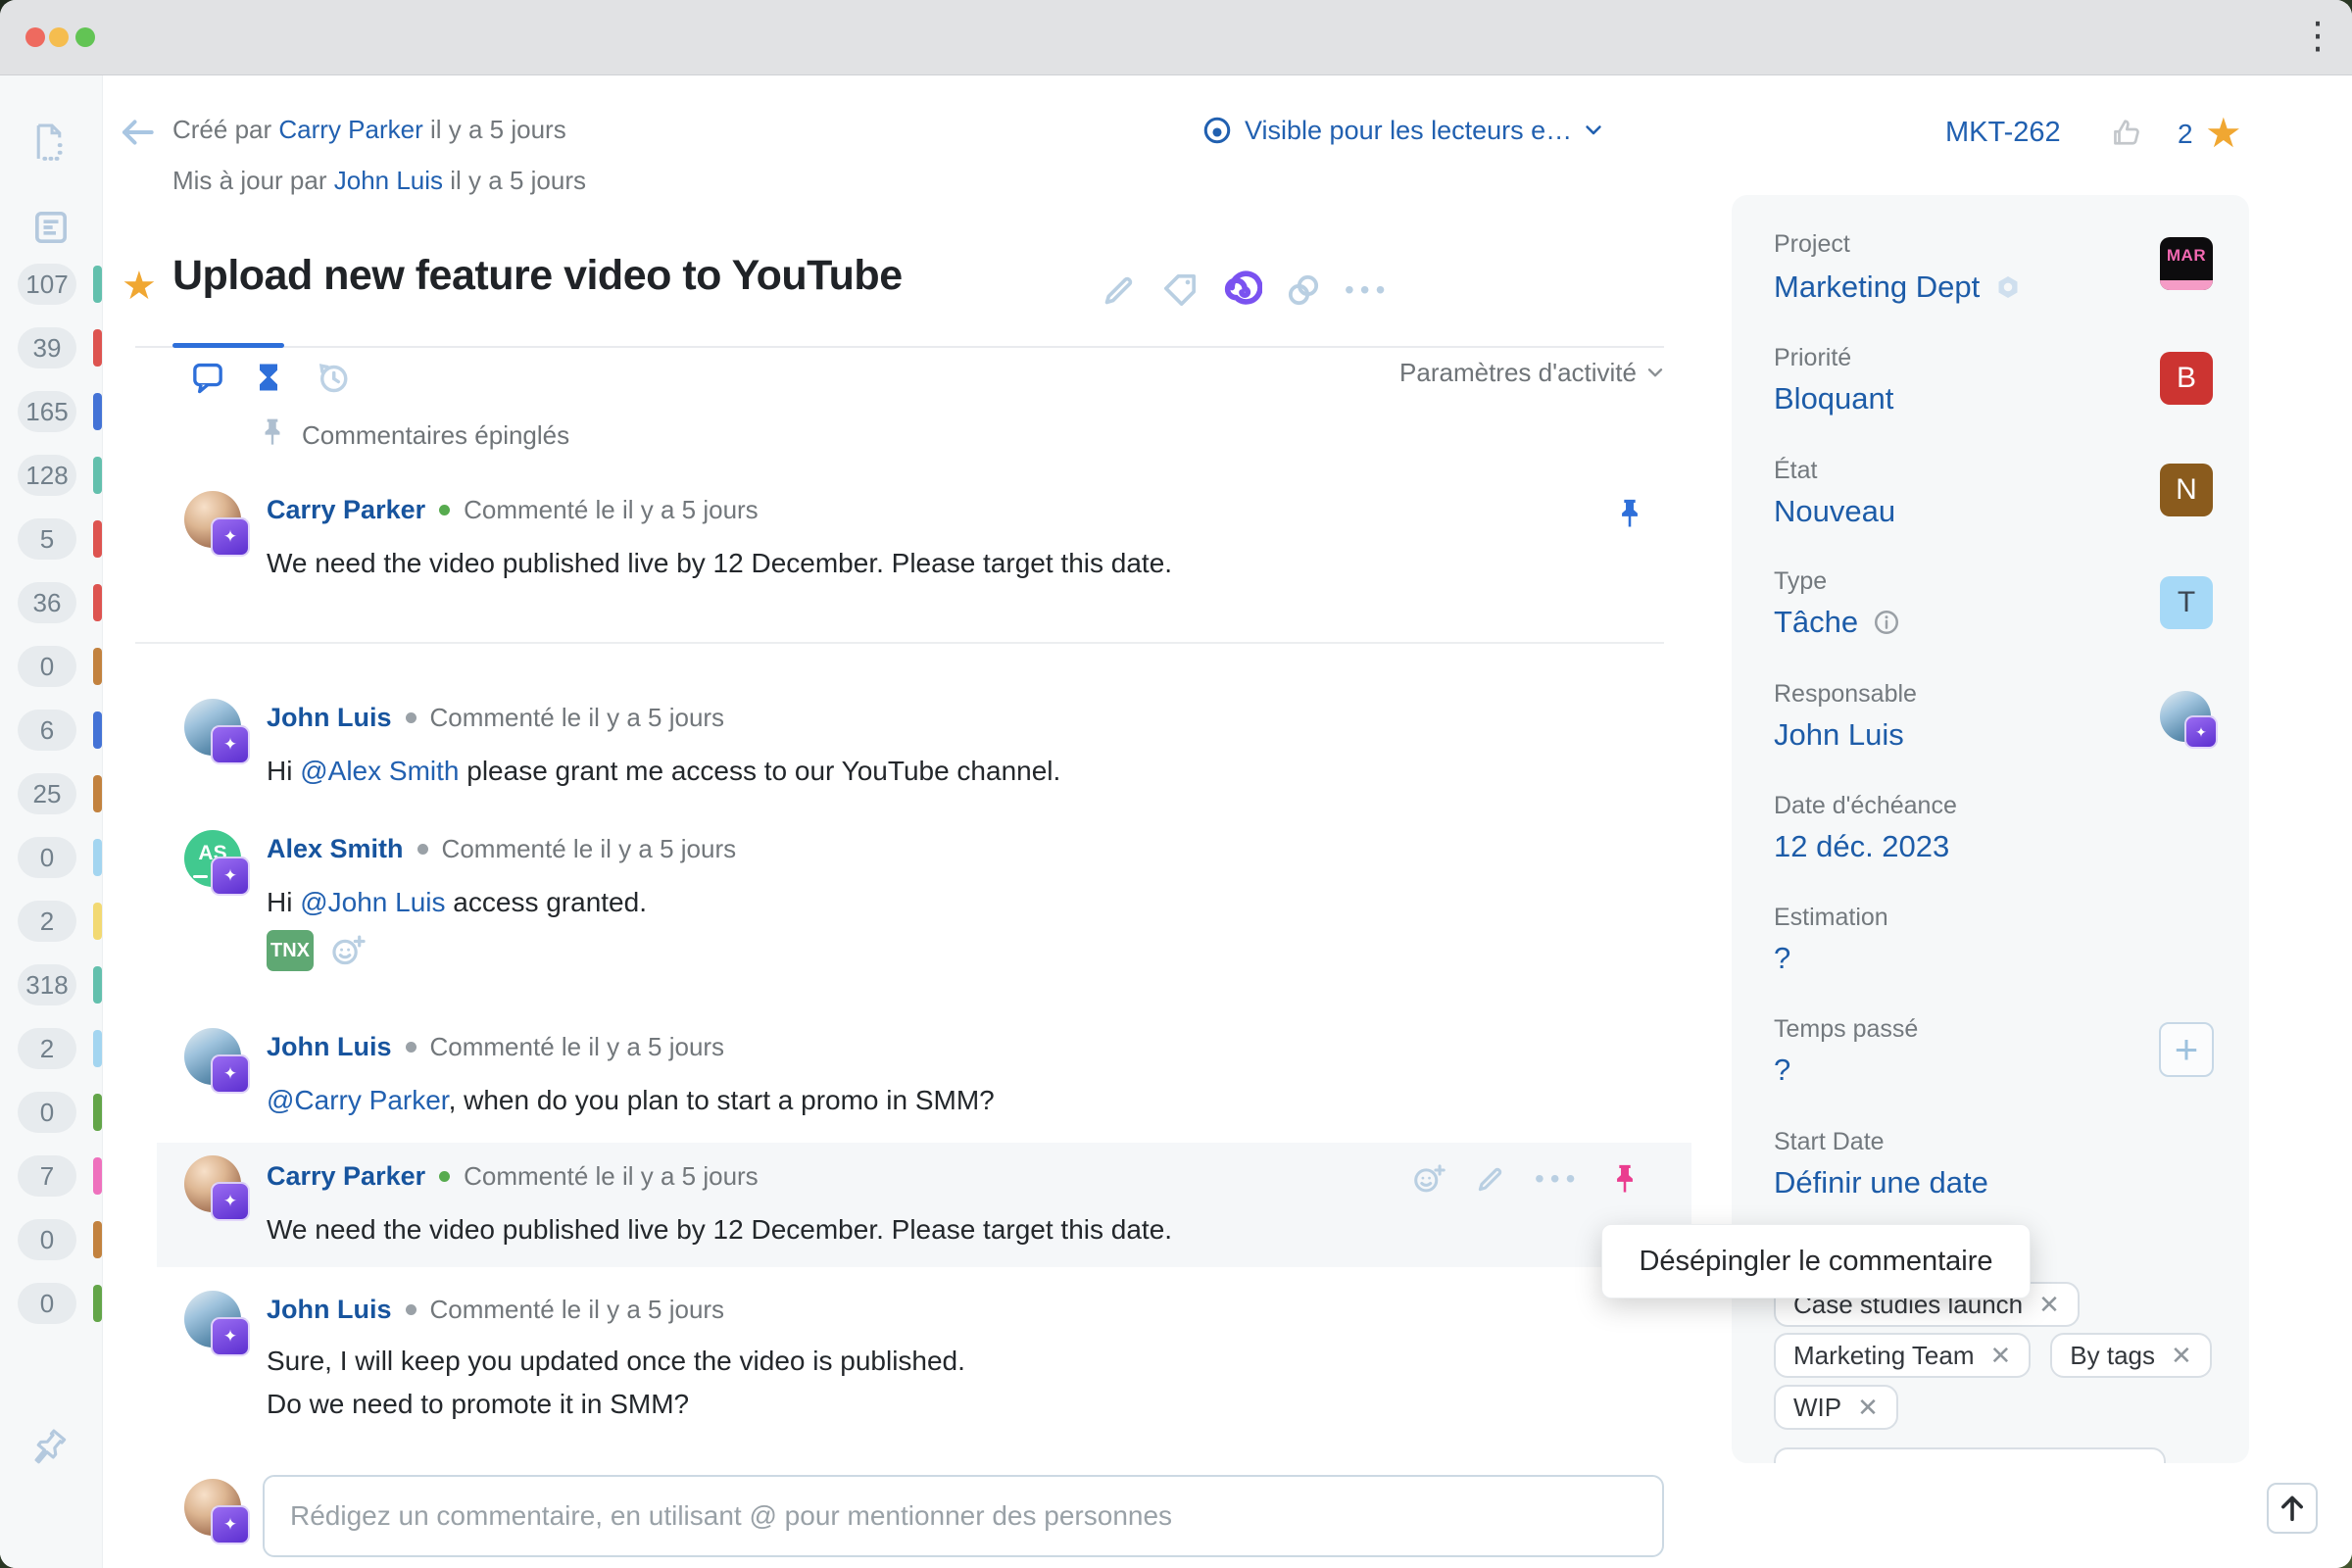 The image size is (2352, 1568). What do you see at coordinates (59, 37) in the screenshot?
I see `minimize-button` at bounding box center [59, 37].